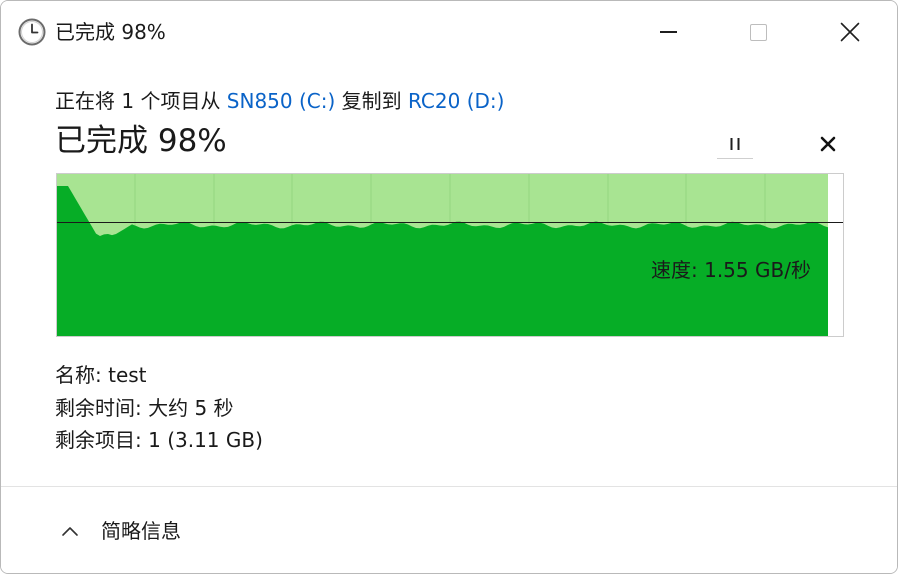 The width and height of the screenshot is (898, 574). I want to click on maximize-icon, so click(758, 32).